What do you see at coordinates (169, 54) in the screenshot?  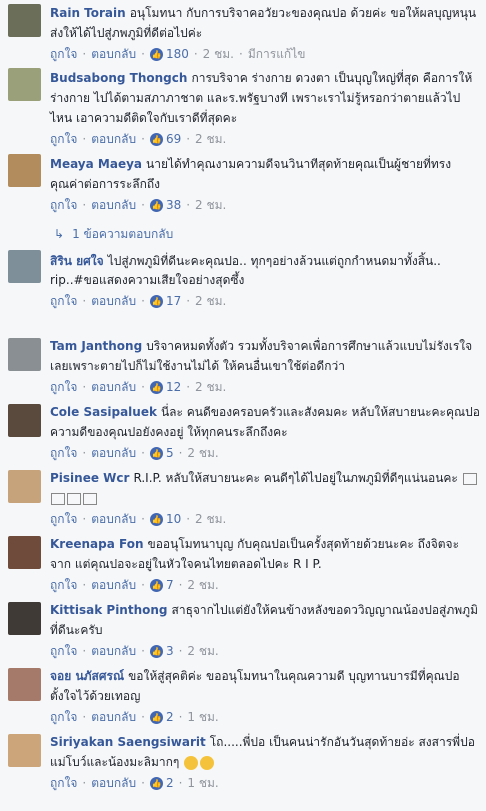 I see `like-count: 👍 180` at bounding box center [169, 54].